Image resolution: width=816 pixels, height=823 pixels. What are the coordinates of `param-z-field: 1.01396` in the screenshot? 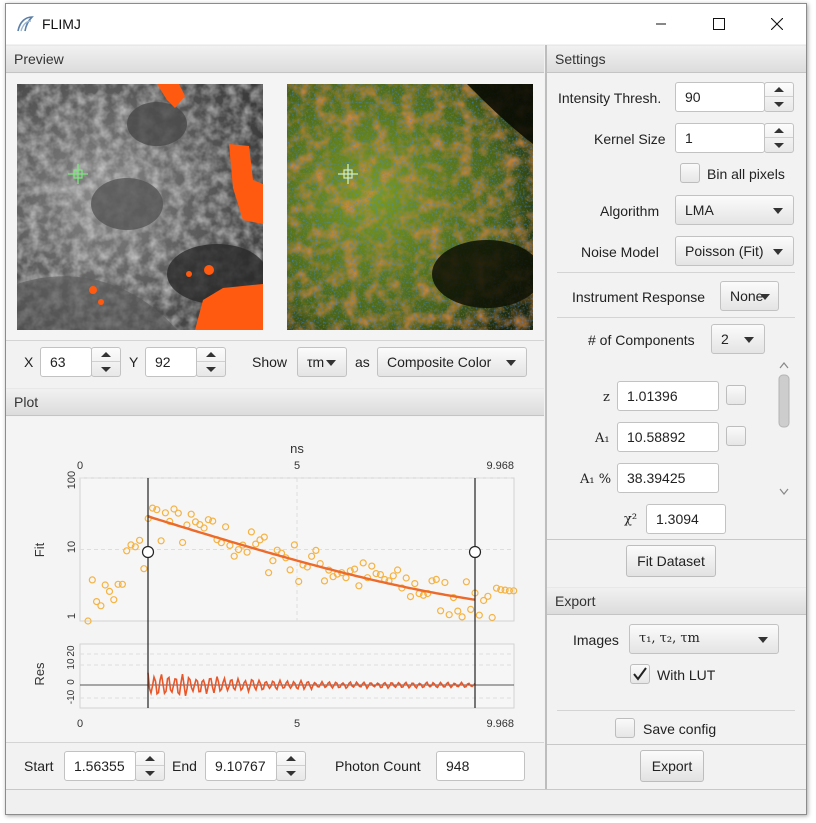 It's located at (668, 396).